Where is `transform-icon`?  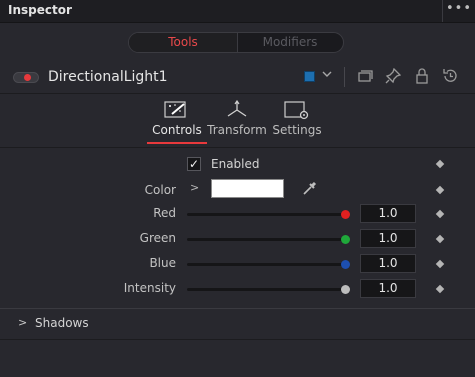
transform-icon is located at coordinates (237, 108).